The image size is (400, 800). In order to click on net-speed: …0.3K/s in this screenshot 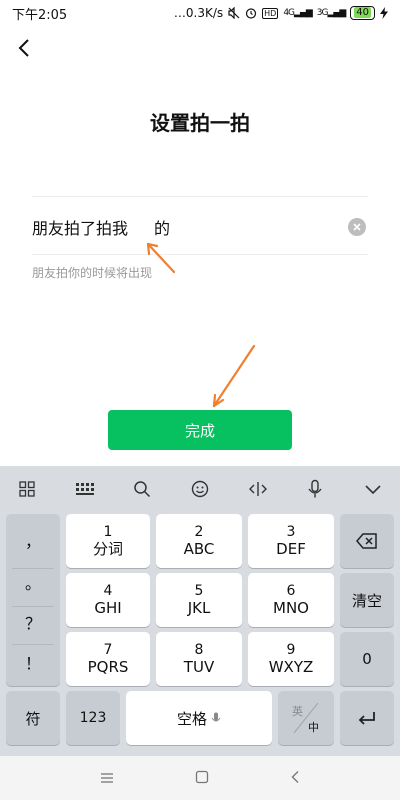, I will do `click(198, 13)`.